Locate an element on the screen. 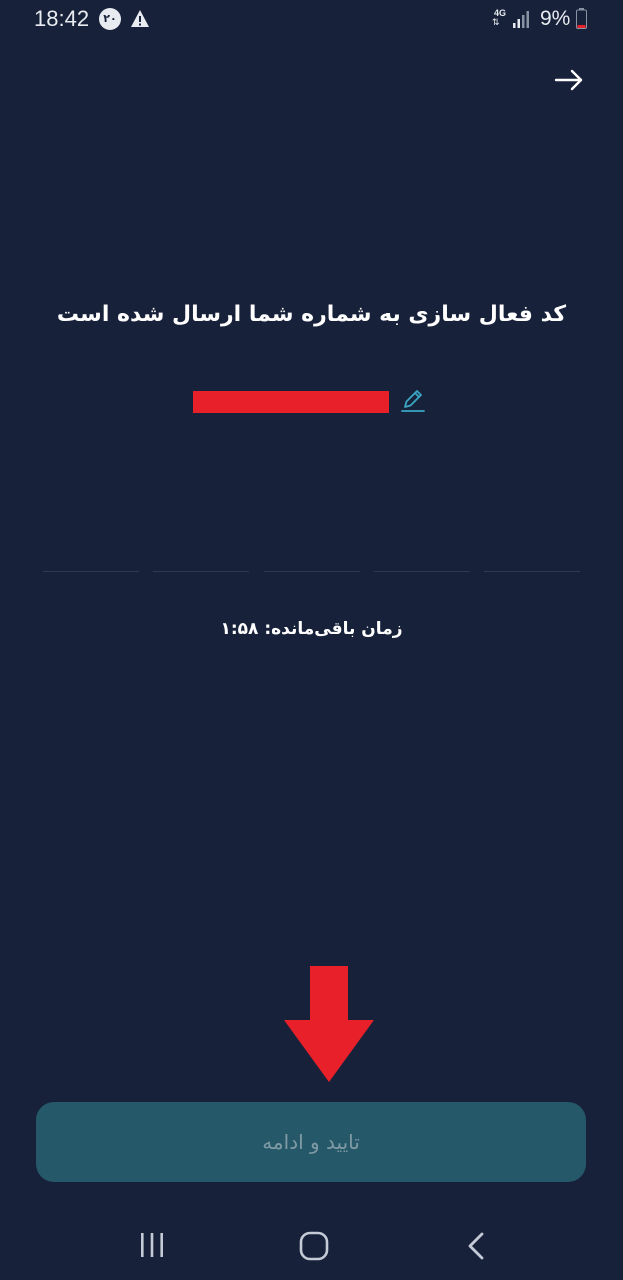  status-time: 18:42 is located at coordinates (62, 18).